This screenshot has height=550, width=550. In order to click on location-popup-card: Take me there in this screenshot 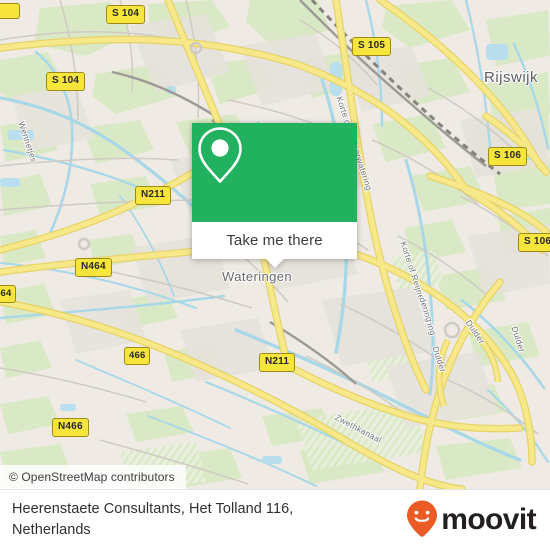, I will do `click(274, 195)`.